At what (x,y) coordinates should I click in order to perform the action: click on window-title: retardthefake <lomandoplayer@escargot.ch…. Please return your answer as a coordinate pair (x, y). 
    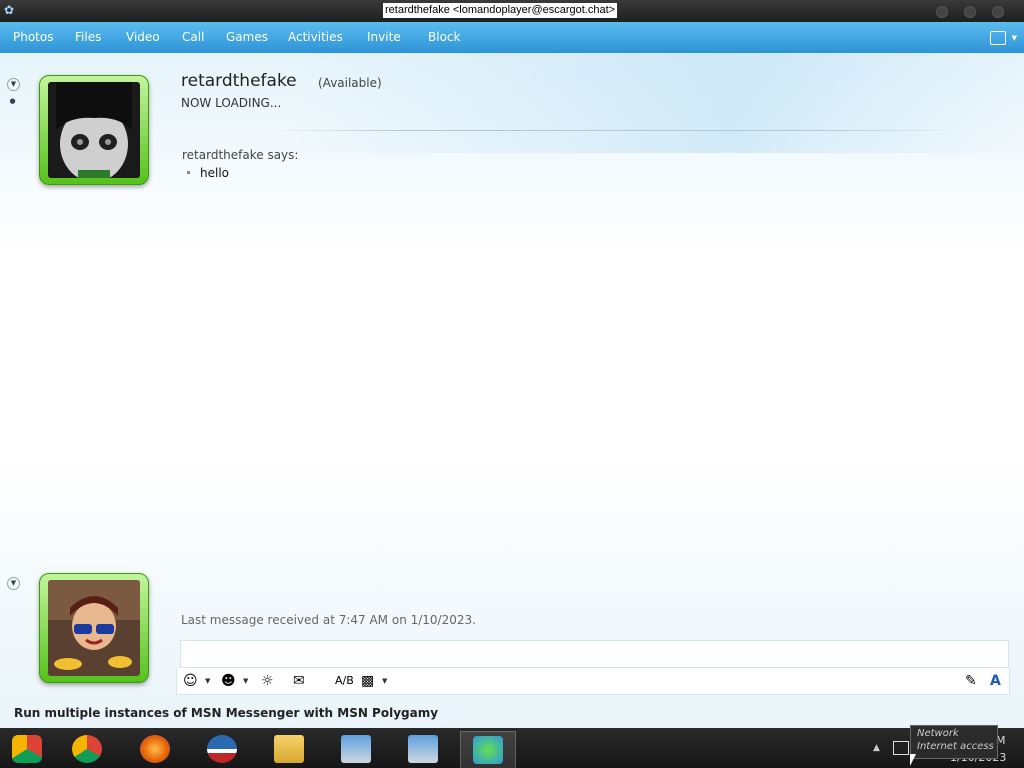
    Looking at the image, I should click on (500, 10).